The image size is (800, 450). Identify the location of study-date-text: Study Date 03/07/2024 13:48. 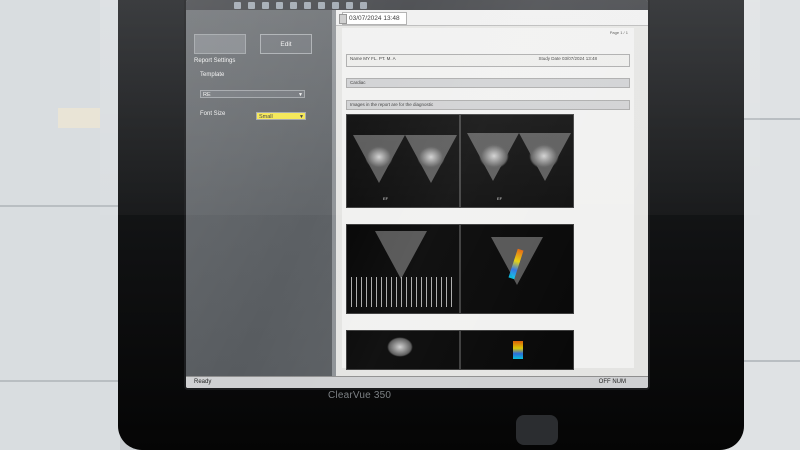
(567, 58).